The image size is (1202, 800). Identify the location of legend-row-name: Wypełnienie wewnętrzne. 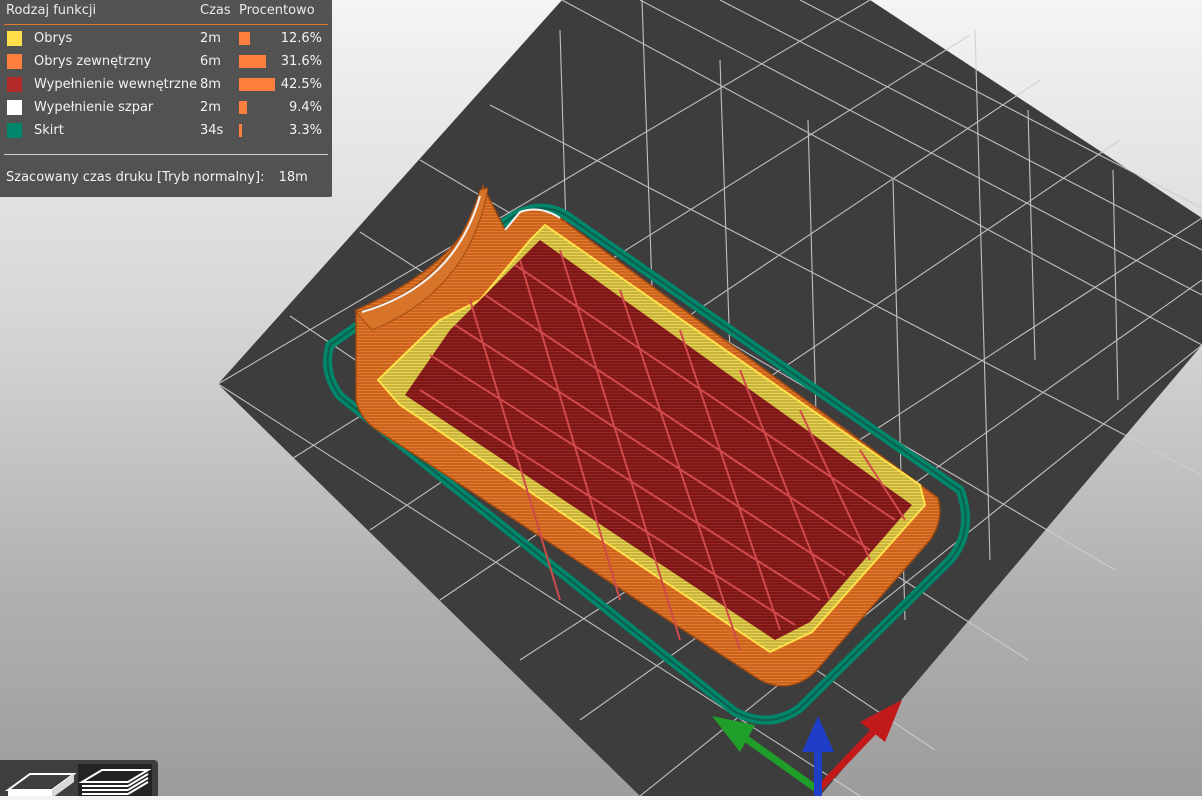
(116, 84).